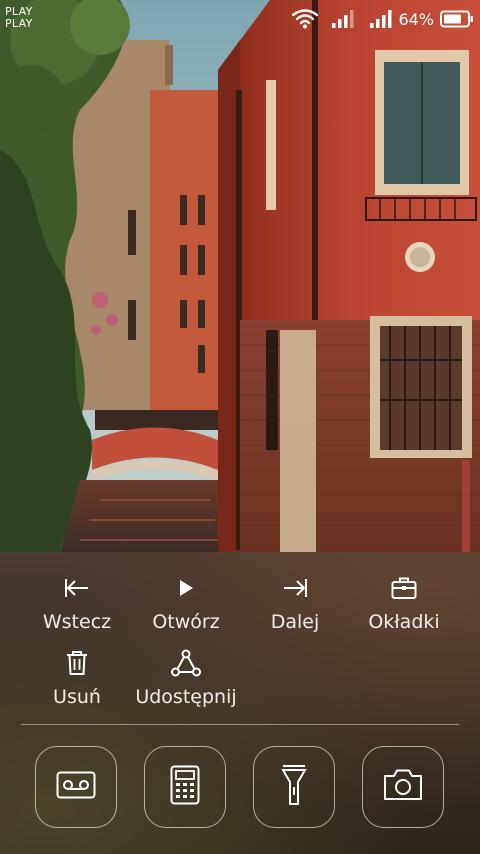  What do you see at coordinates (416, 19) in the screenshot?
I see `battery-percent: 64%` at bounding box center [416, 19].